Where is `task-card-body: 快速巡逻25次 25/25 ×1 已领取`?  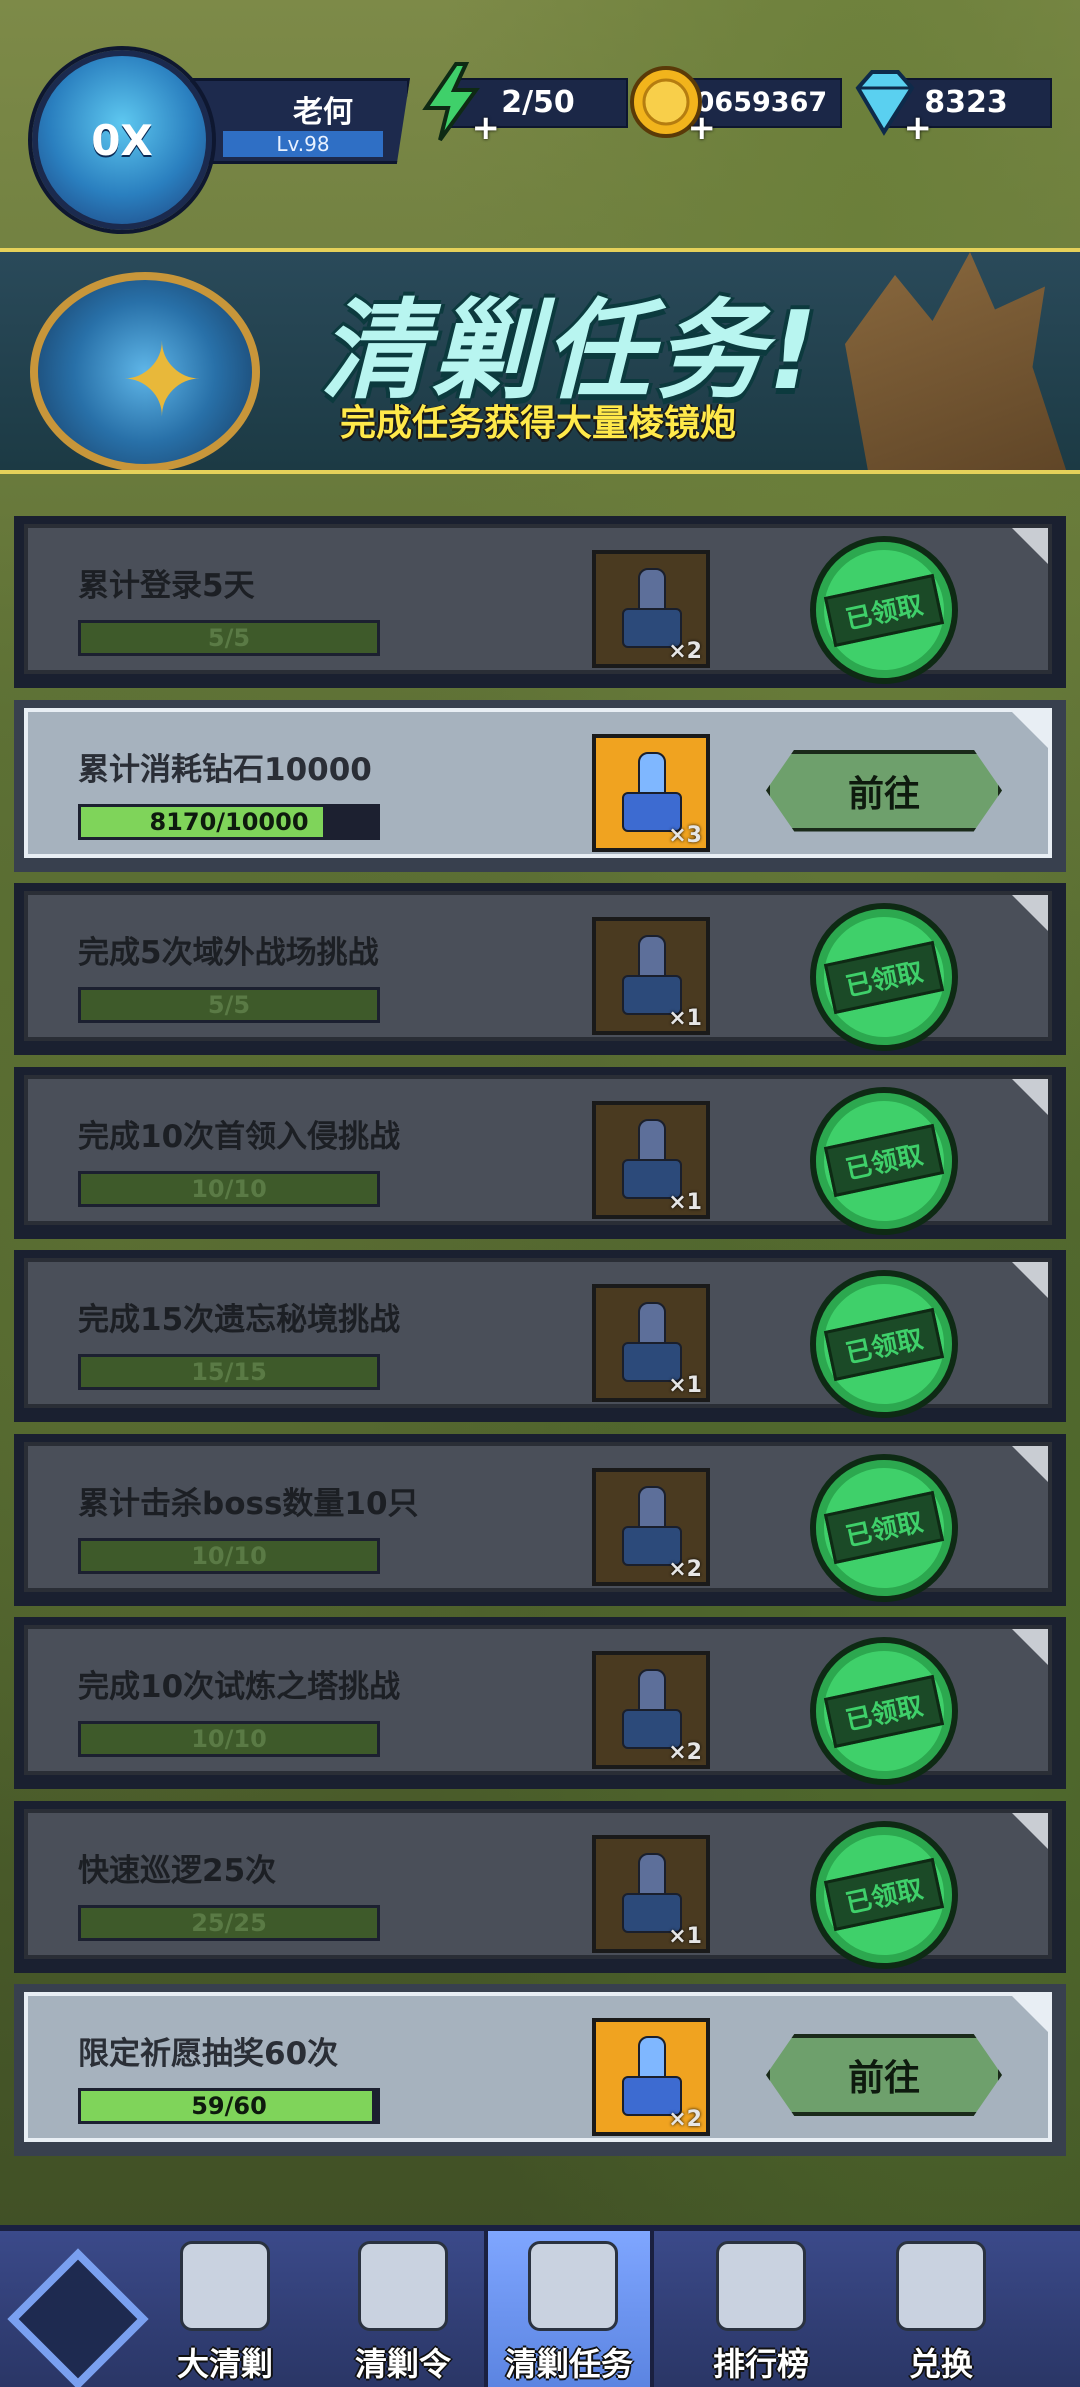
task-card-body: 快速巡逻25次 25/25 ×1 已领取 is located at coordinates (538, 1888).